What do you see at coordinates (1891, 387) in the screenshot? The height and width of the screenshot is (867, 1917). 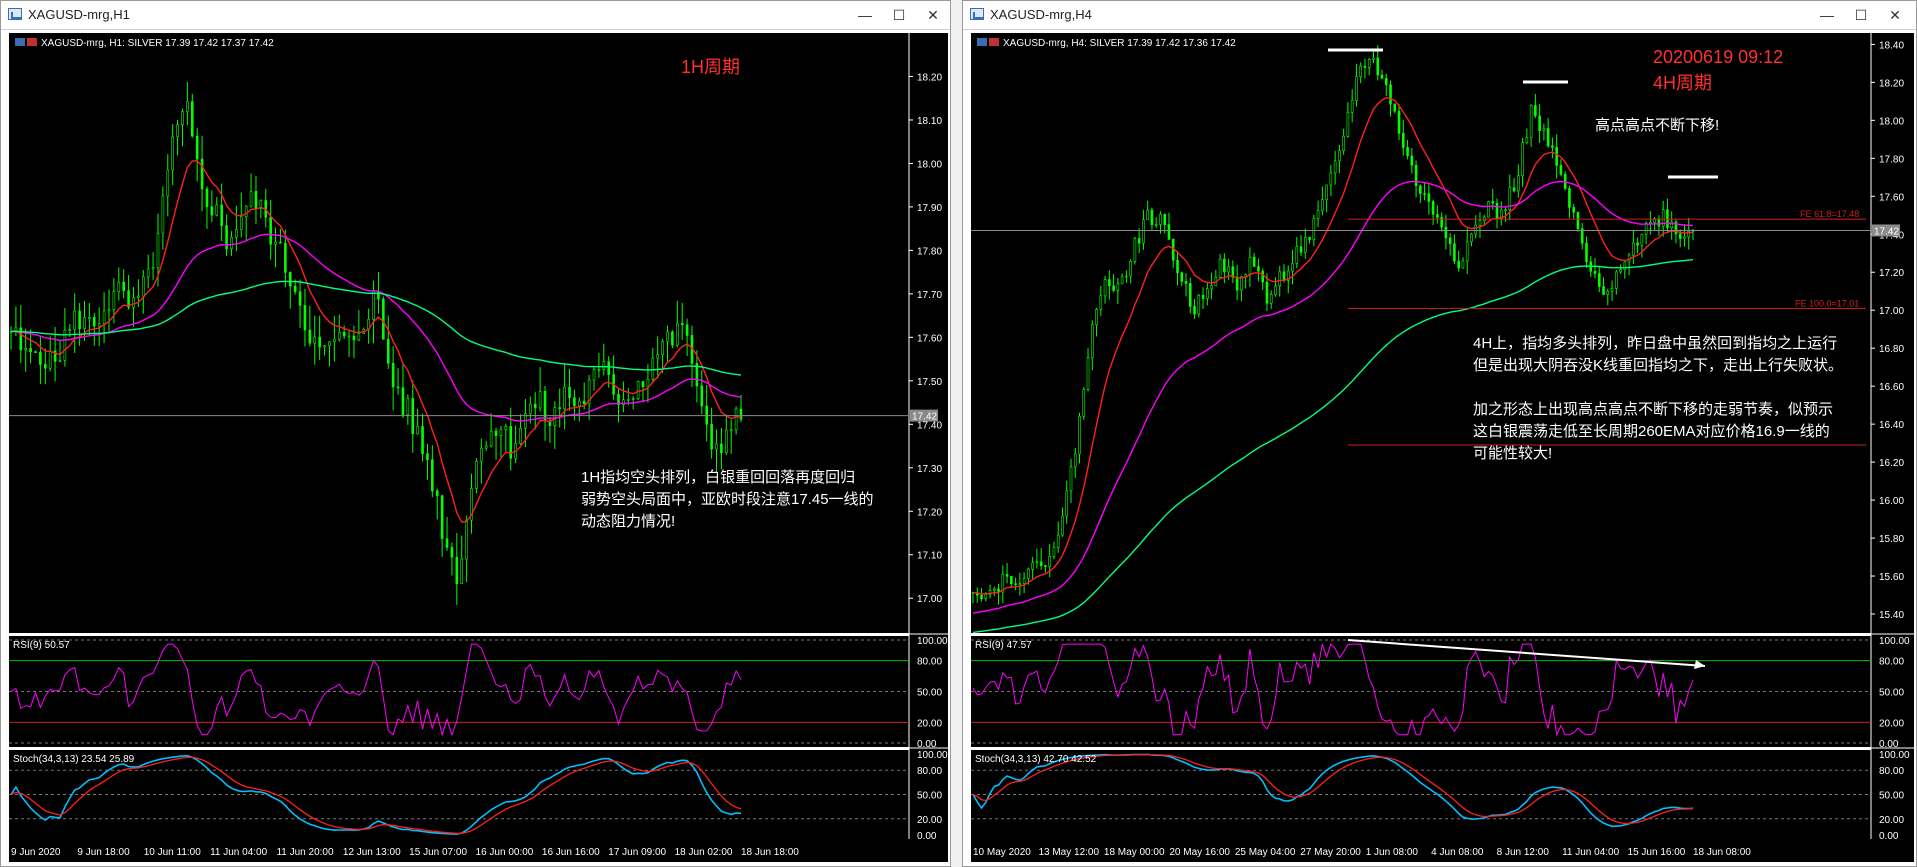 I see `price-axis-label: 16.60` at bounding box center [1891, 387].